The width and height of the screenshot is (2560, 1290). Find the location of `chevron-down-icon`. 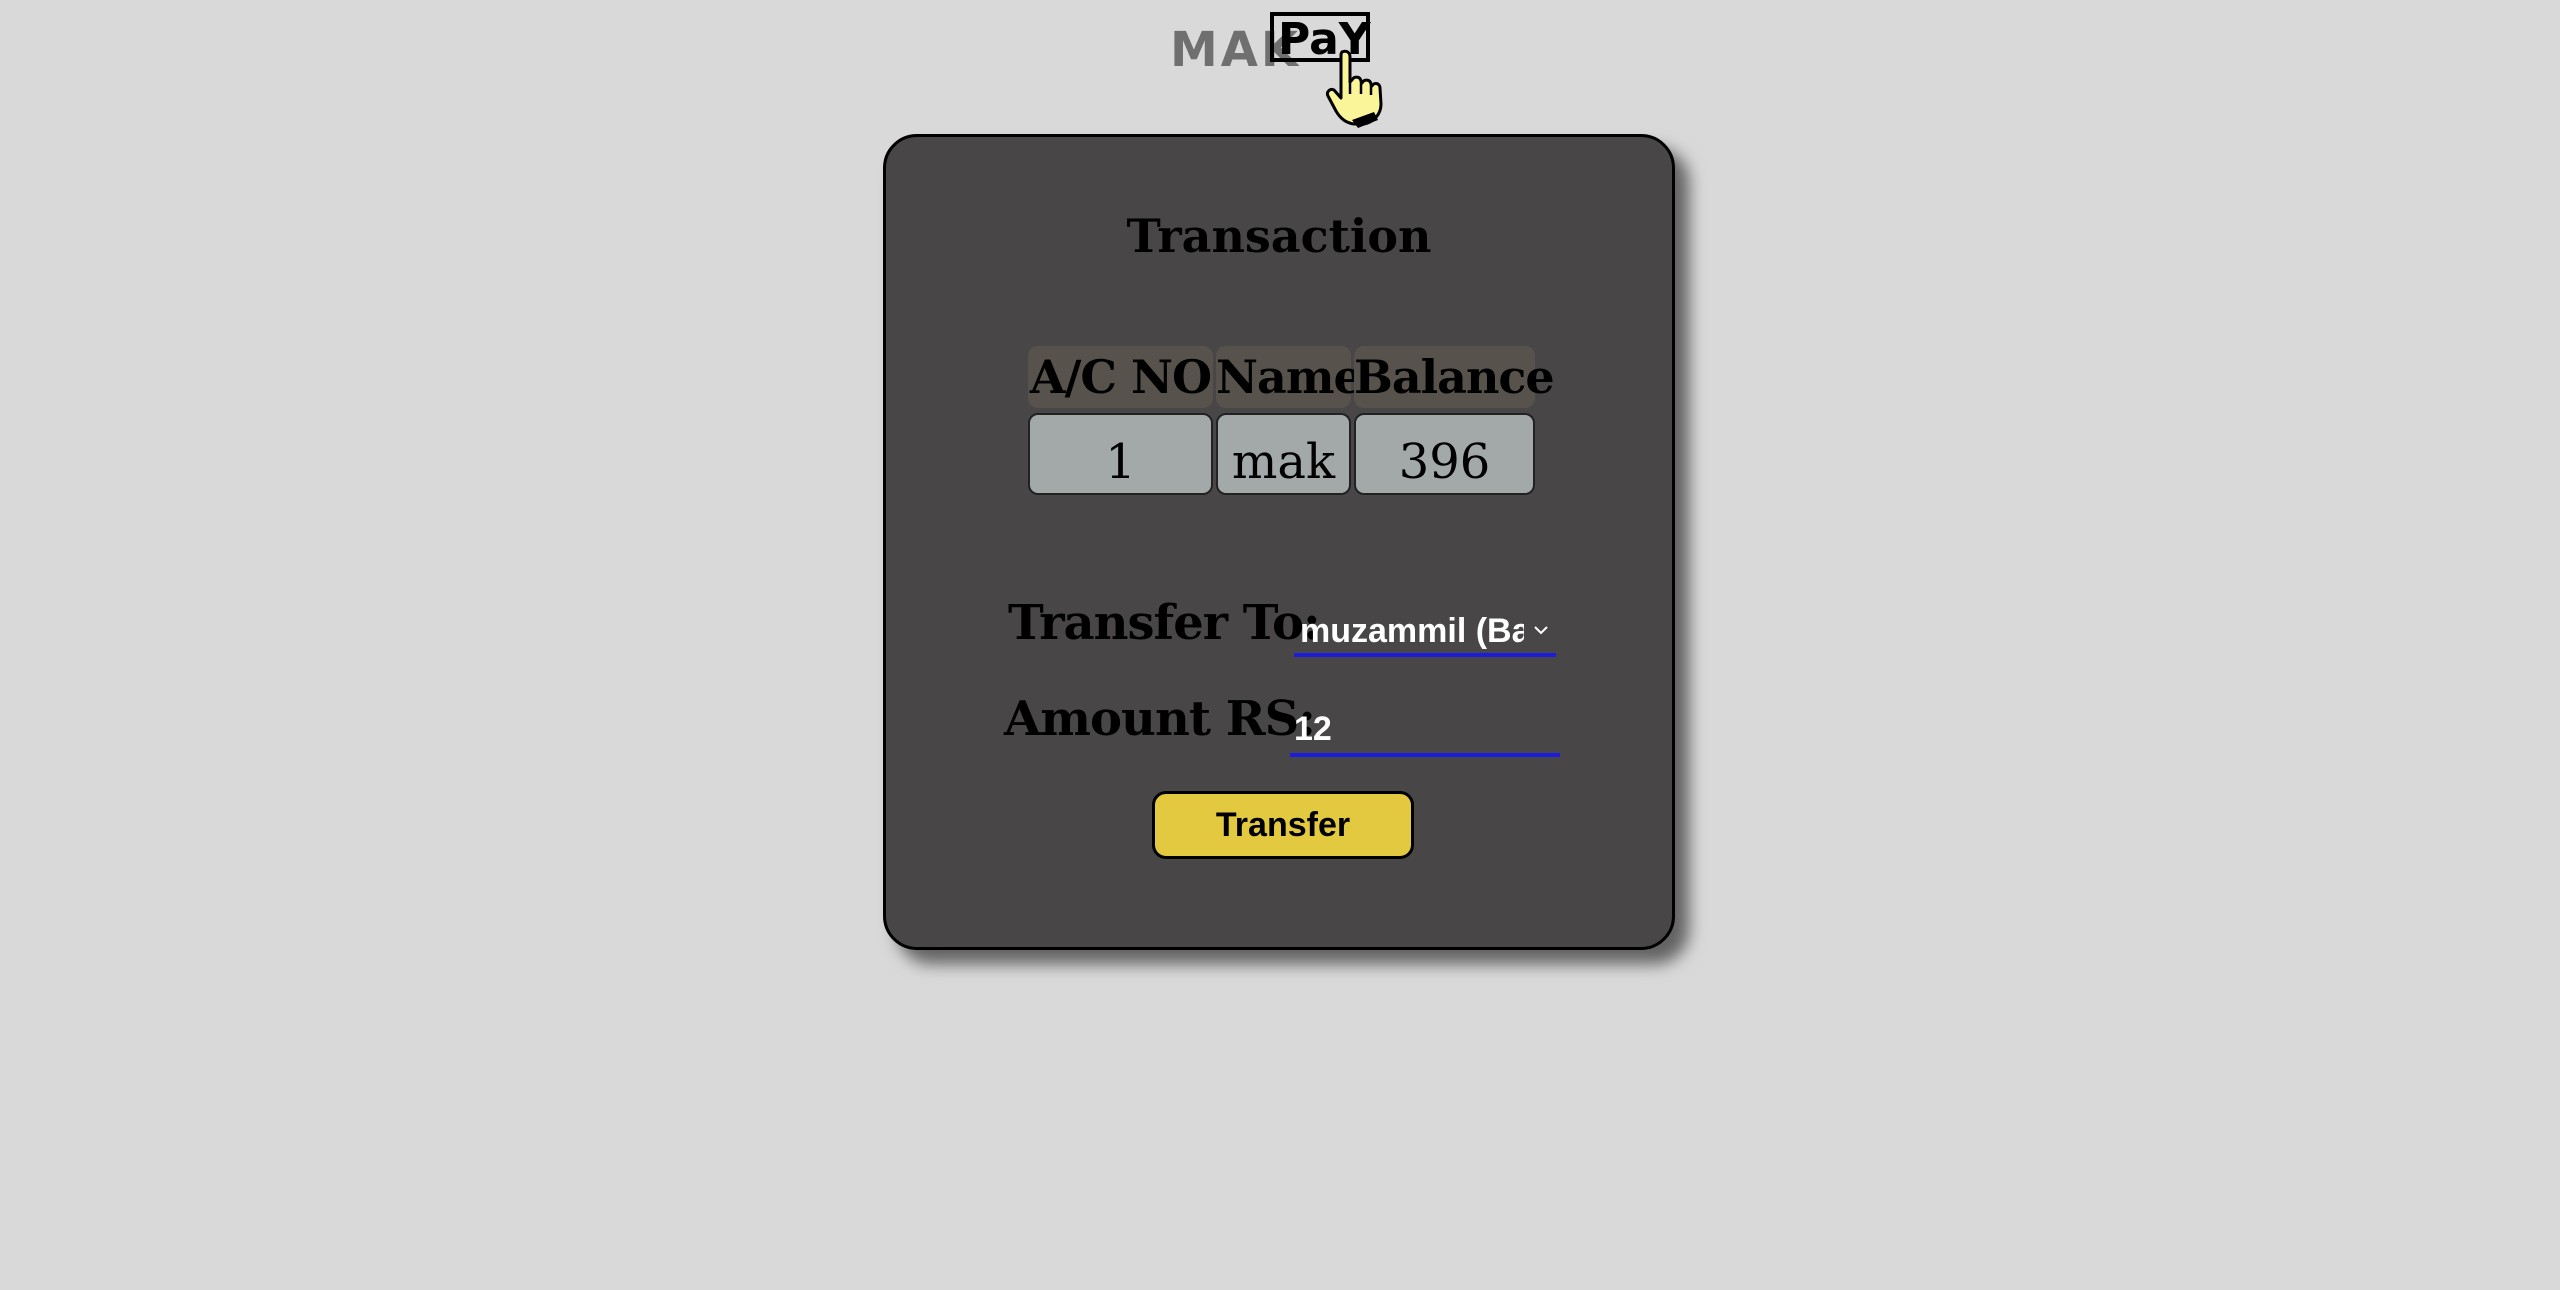

chevron-down-icon is located at coordinates (1541, 630).